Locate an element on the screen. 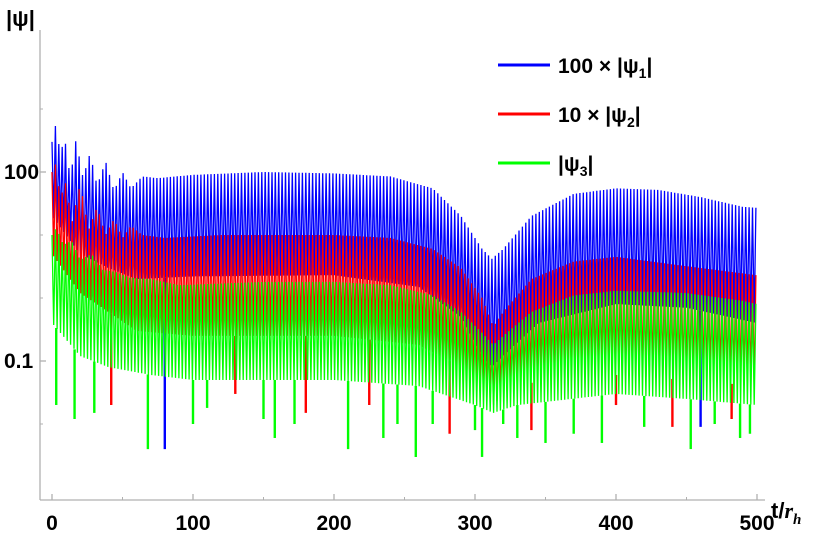 The height and width of the screenshot is (540, 830). legend-item-psi2: 10 × |ψ2| is located at coordinates (569, 117).